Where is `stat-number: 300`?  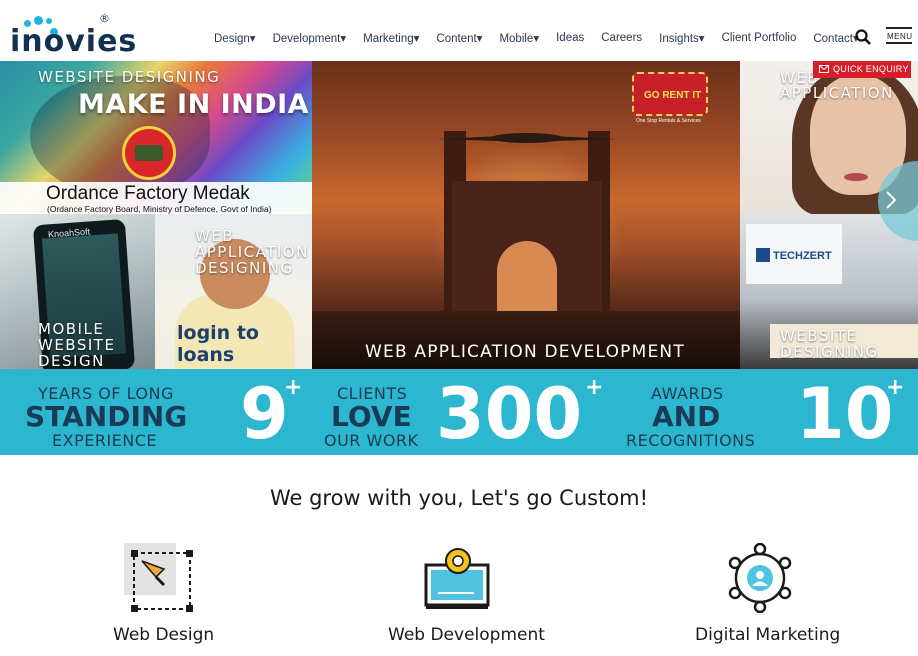
stat-number: 300 is located at coordinates (509, 414).